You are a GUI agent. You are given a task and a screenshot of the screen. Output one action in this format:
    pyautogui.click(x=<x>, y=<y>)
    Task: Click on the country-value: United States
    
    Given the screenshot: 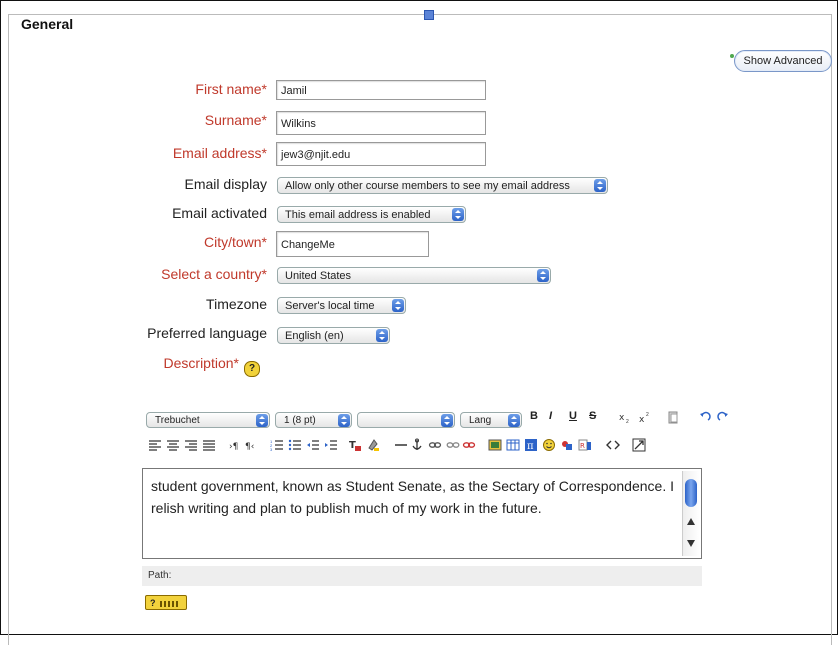 What is the action you would take?
    pyautogui.click(x=318, y=276)
    